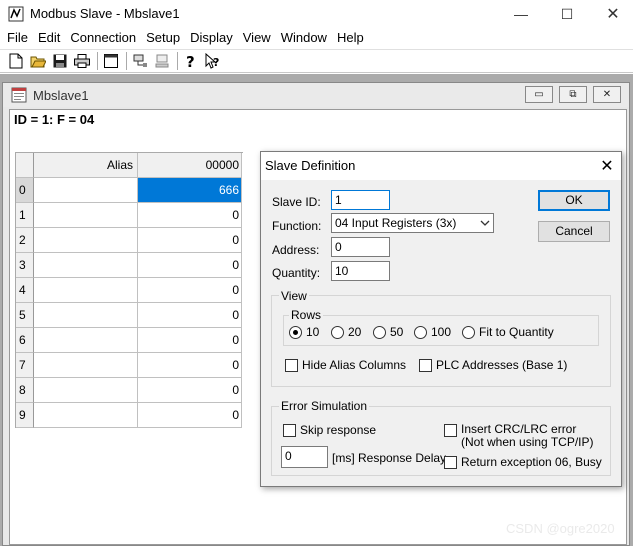 Image resolution: width=633 pixels, height=546 pixels. What do you see at coordinates (523, 462) in the screenshot?
I see `return-exception-checkbox: Return exception 06, Busy` at bounding box center [523, 462].